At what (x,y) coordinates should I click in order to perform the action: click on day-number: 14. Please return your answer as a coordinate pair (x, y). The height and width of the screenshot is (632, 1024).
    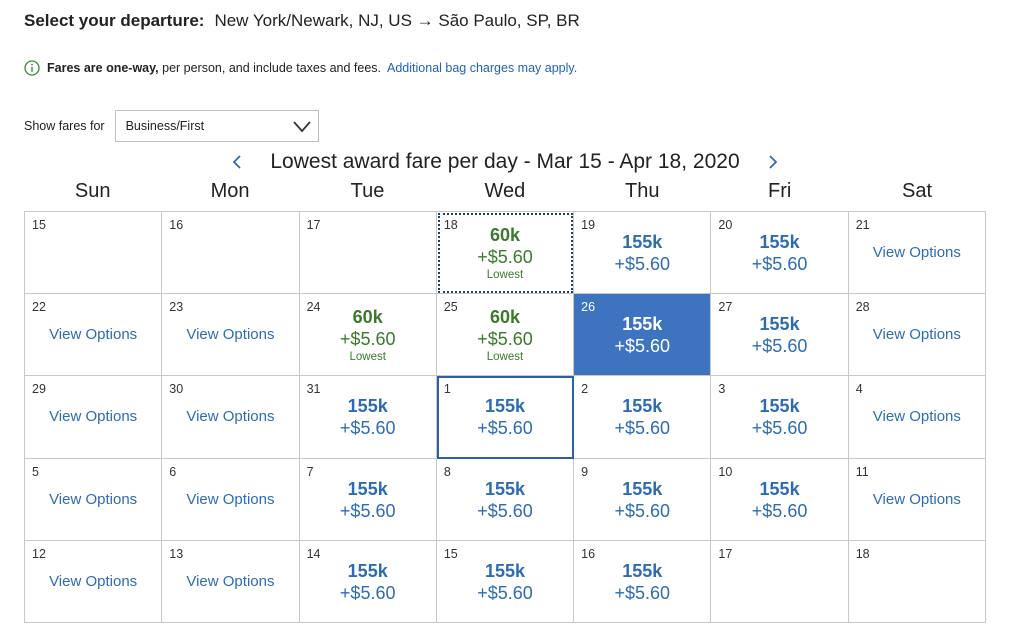
    Looking at the image, I should click on (313, 553).